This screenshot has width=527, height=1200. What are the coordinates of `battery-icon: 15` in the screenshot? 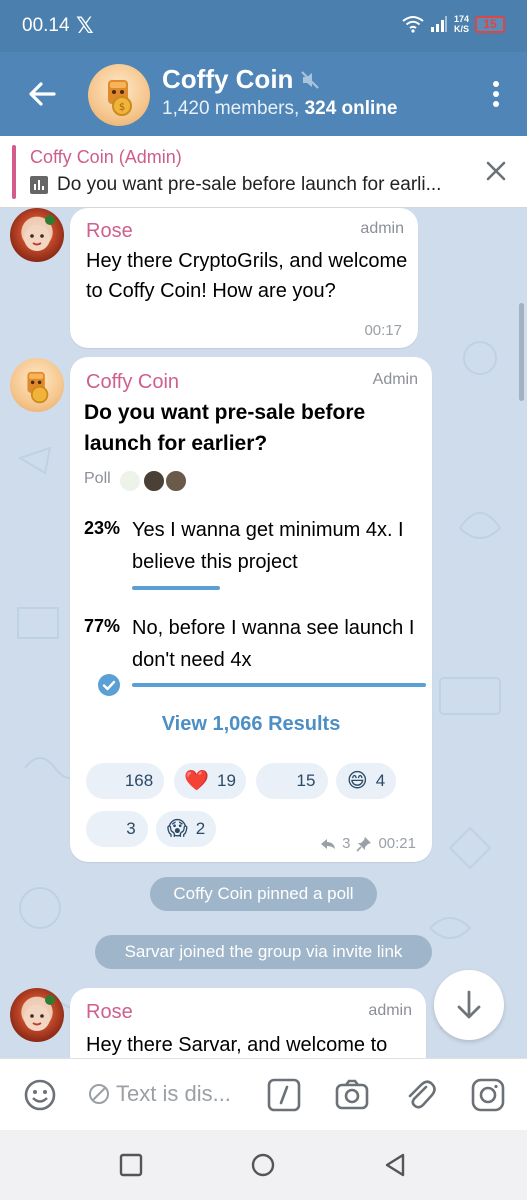 It's located at (490, 24).